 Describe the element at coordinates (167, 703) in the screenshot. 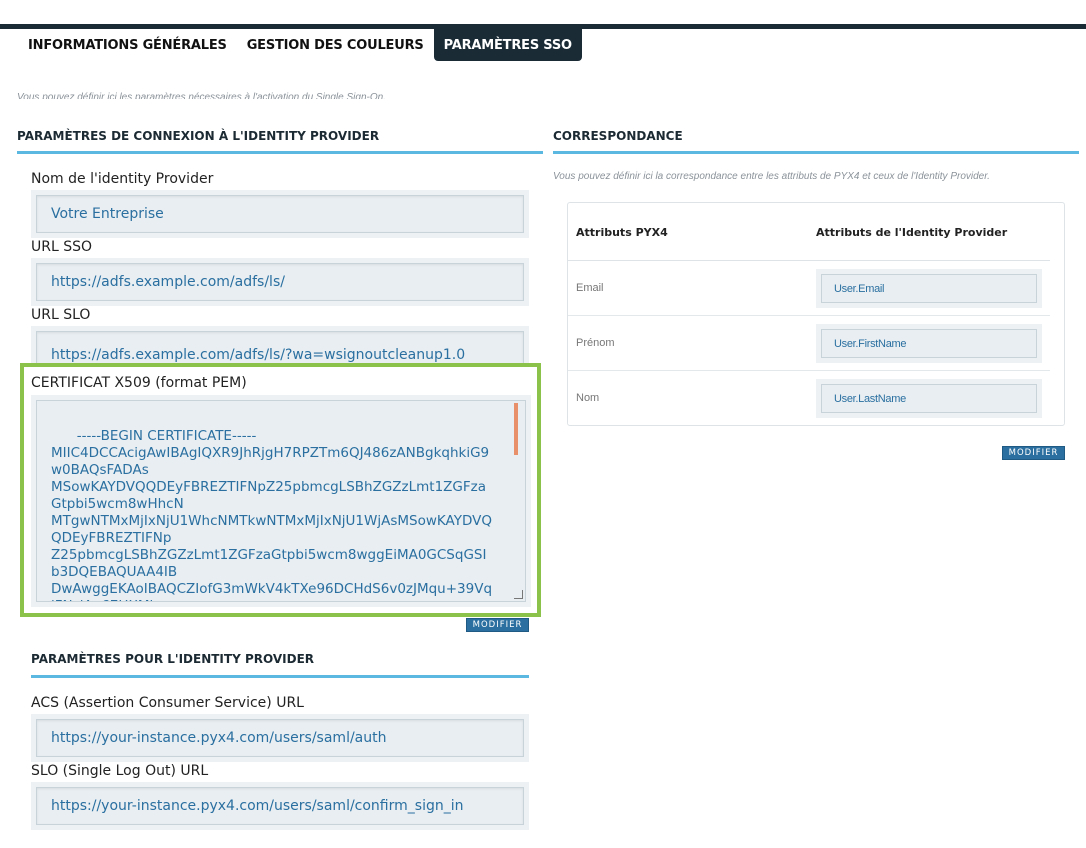

I see `acs-url-label: ACS (Assertion Consumer Service) URL` at that location.